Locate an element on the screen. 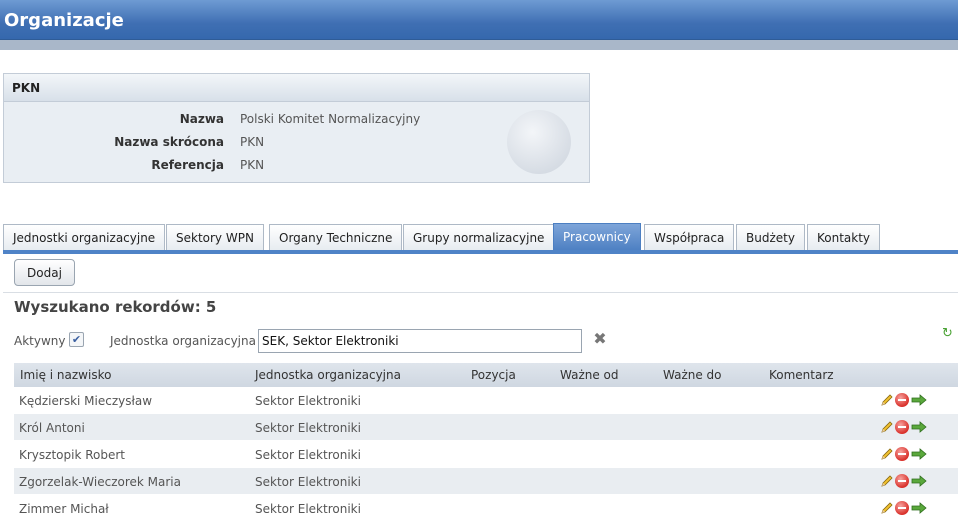 The image size is (958, 532). tab-organizational-units: Jednostki organizacyjne is located at coordinates (84, 237).